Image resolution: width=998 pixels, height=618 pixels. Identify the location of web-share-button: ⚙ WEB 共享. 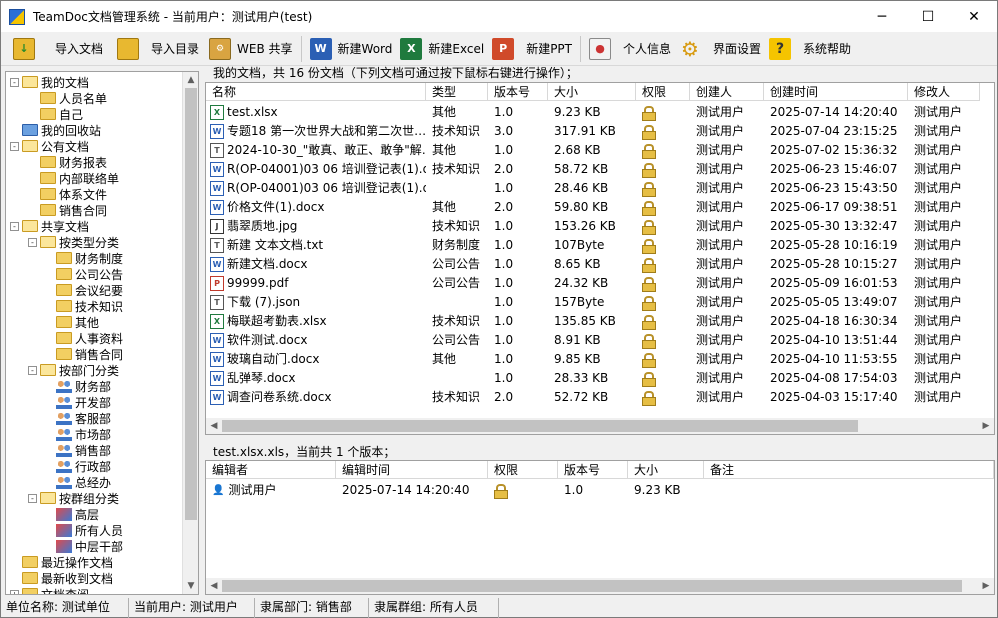
(251, 49).